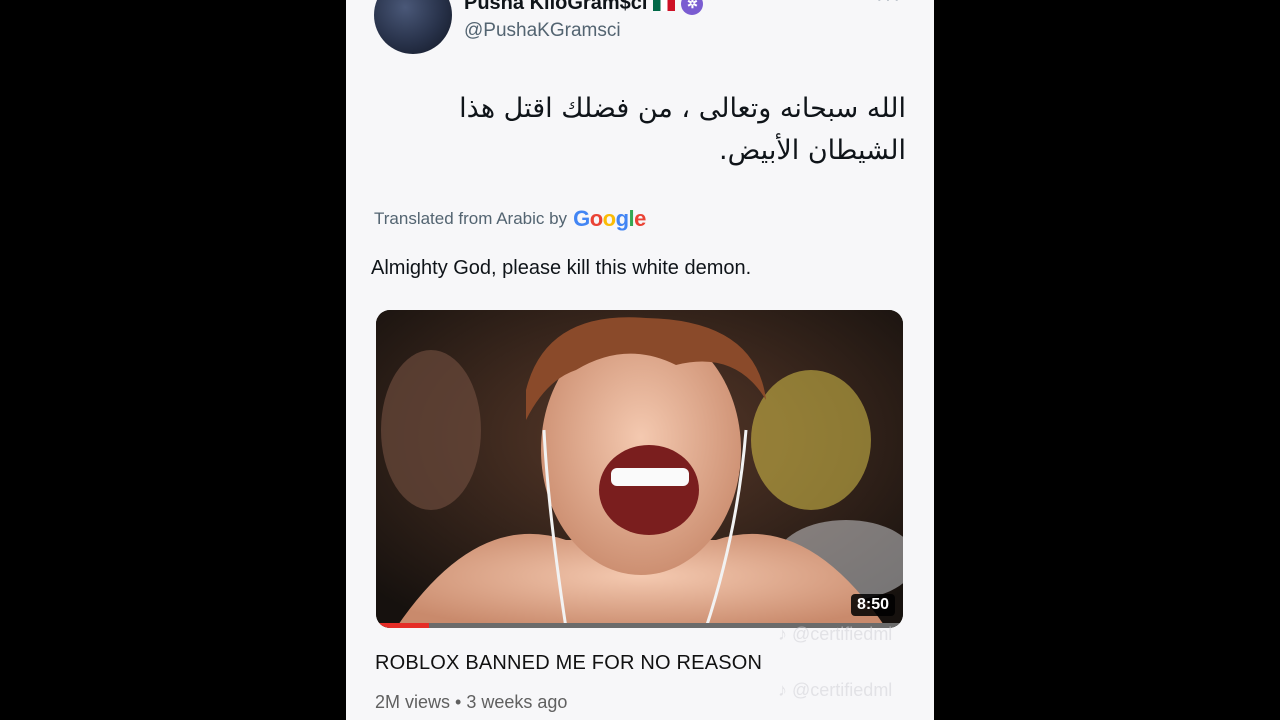  Describe the element at coordinates (568, 663) in the screenshot. I see `video-title: ROBLOX BANNED ME FOR NO REASON` at that location.